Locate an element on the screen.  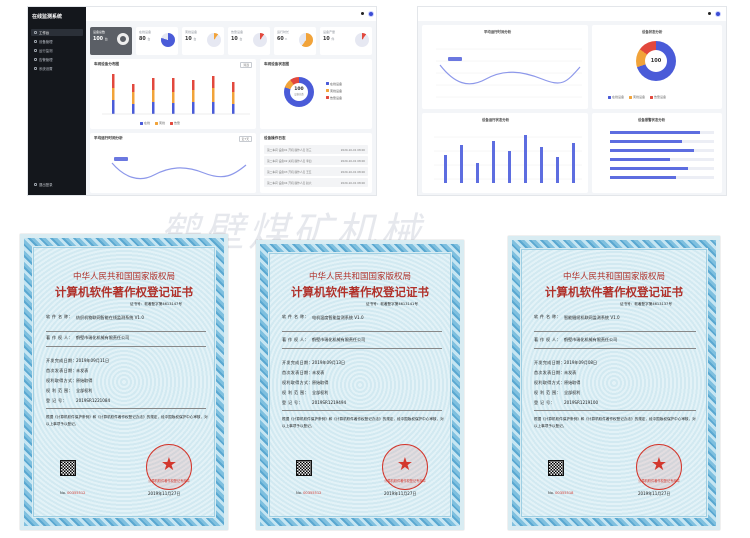
hbar-chart is located at coordinates (662, 155).